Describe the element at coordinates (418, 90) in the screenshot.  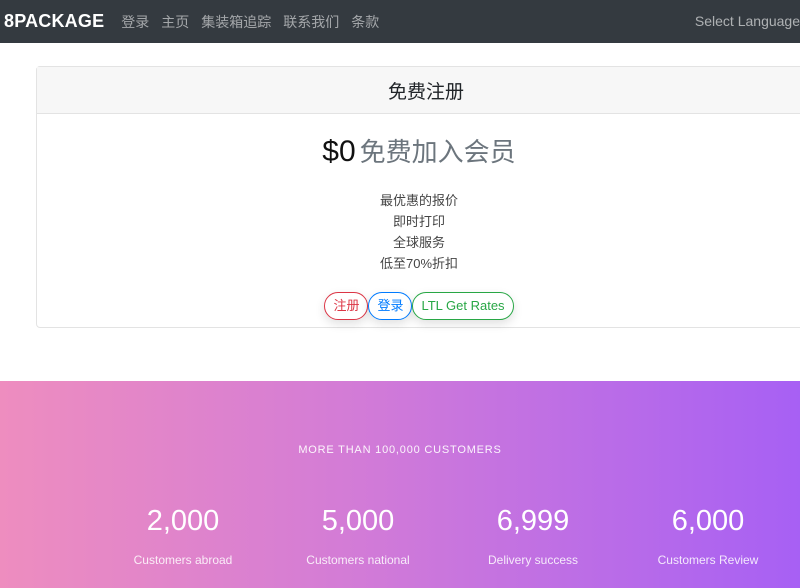
I see `card-header: 免费注册` at that location.